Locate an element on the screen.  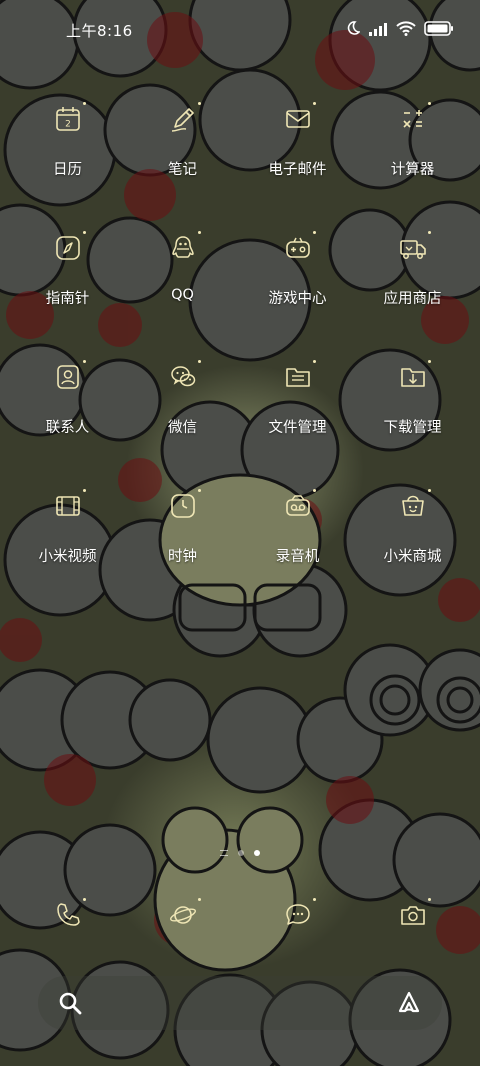
app-row: 联系人 微信 文件管理 下载管理 is located at coordinates (240, 418).